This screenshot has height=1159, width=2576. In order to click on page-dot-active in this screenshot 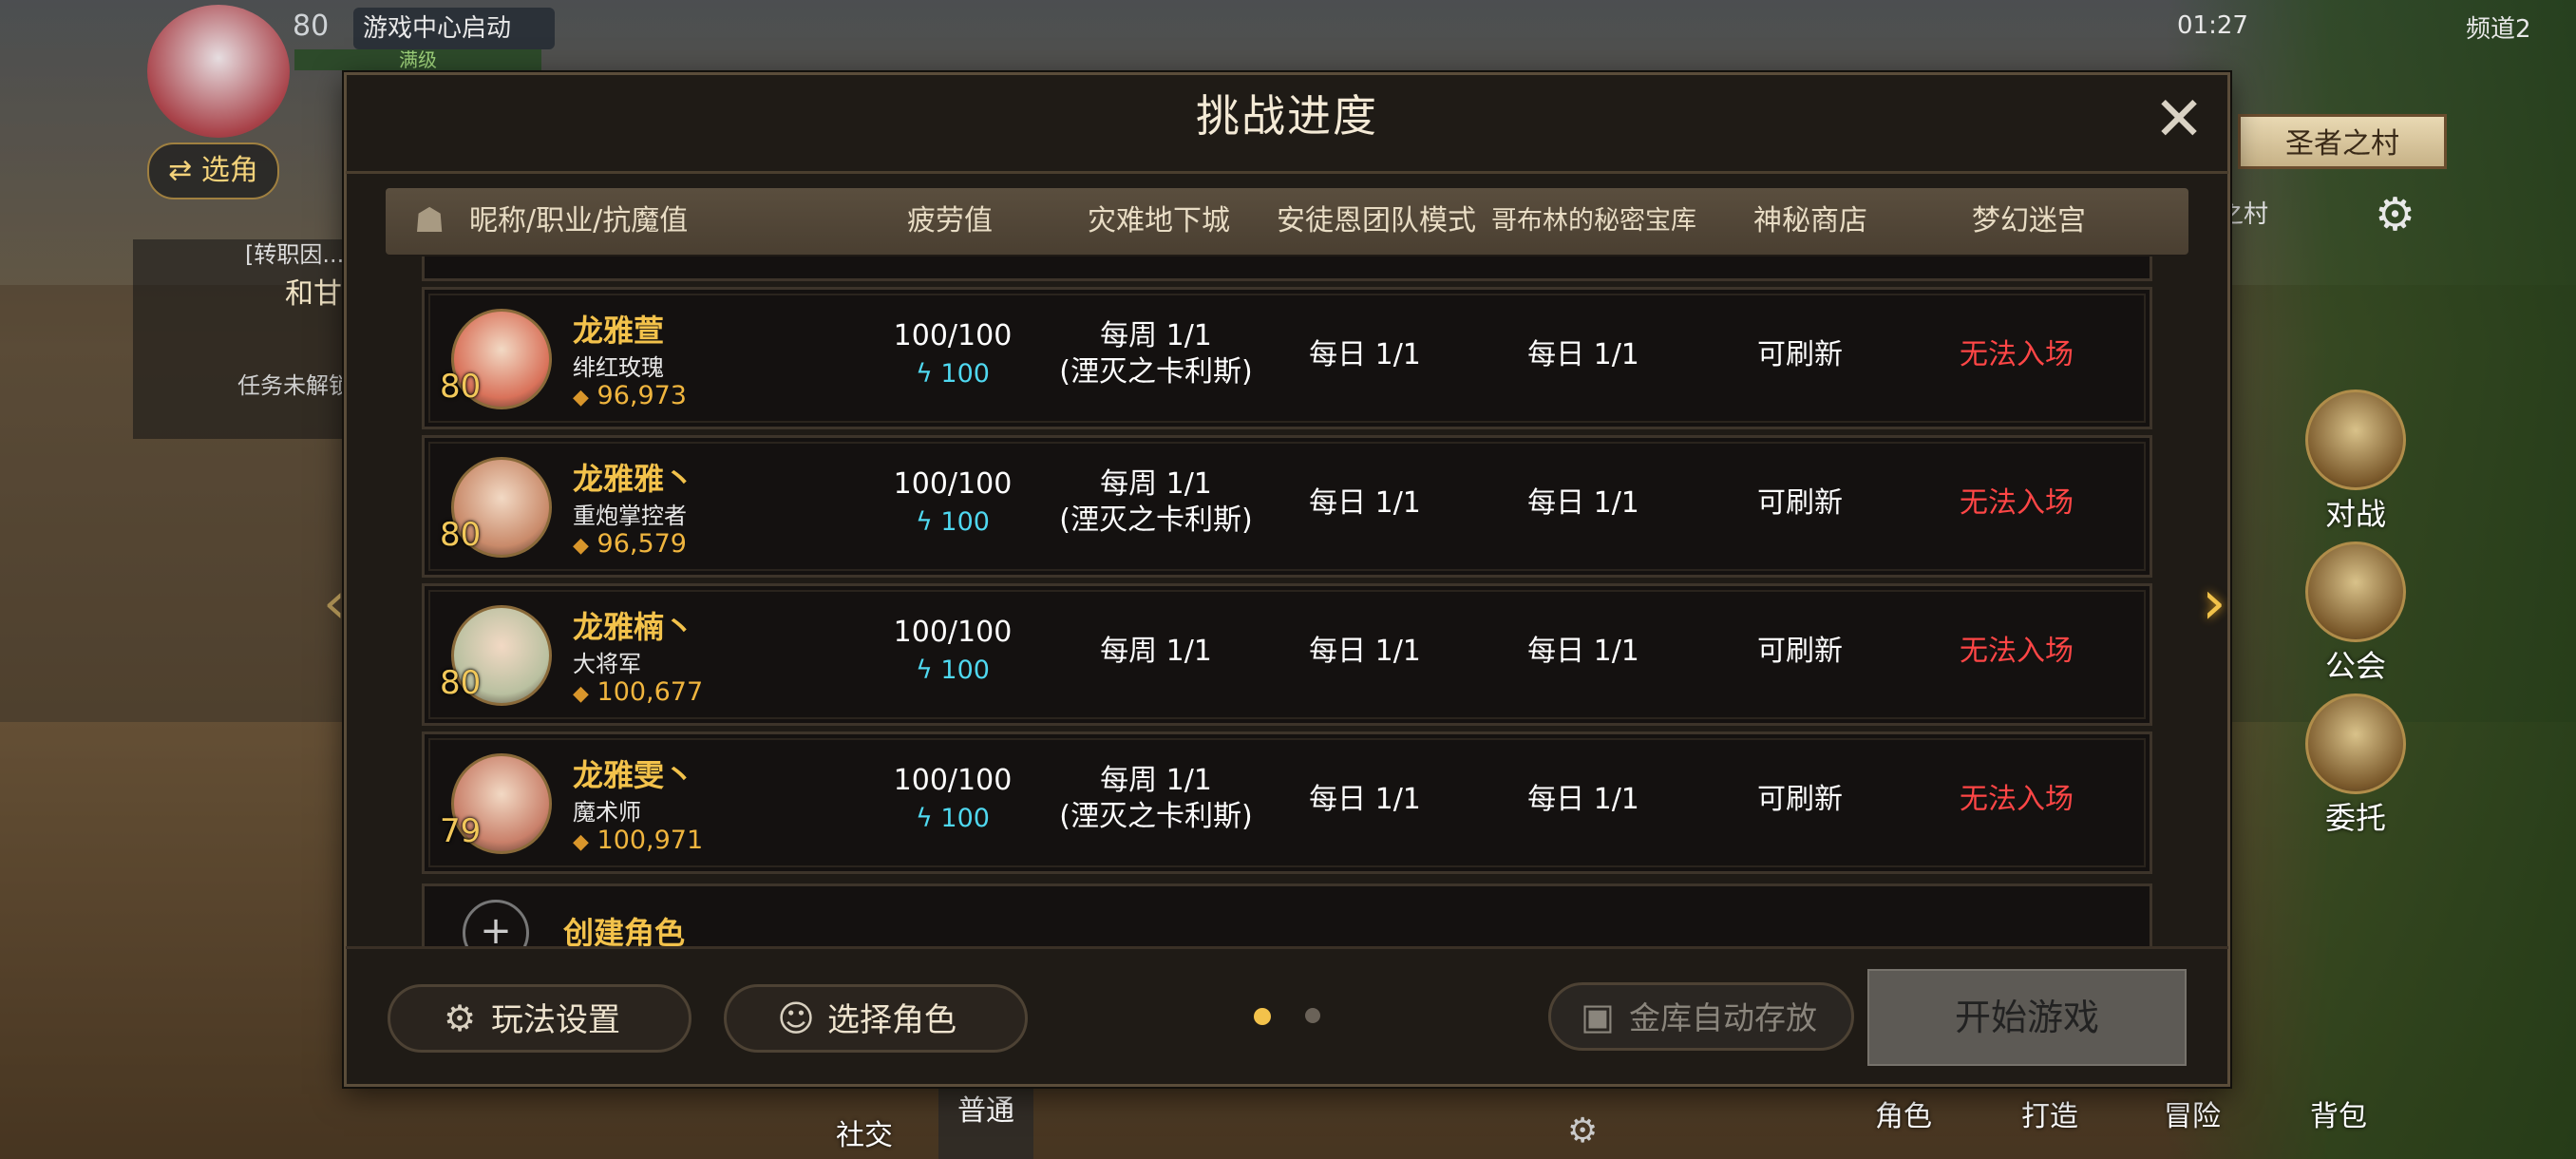, I will do `click(1262, 1016)`.